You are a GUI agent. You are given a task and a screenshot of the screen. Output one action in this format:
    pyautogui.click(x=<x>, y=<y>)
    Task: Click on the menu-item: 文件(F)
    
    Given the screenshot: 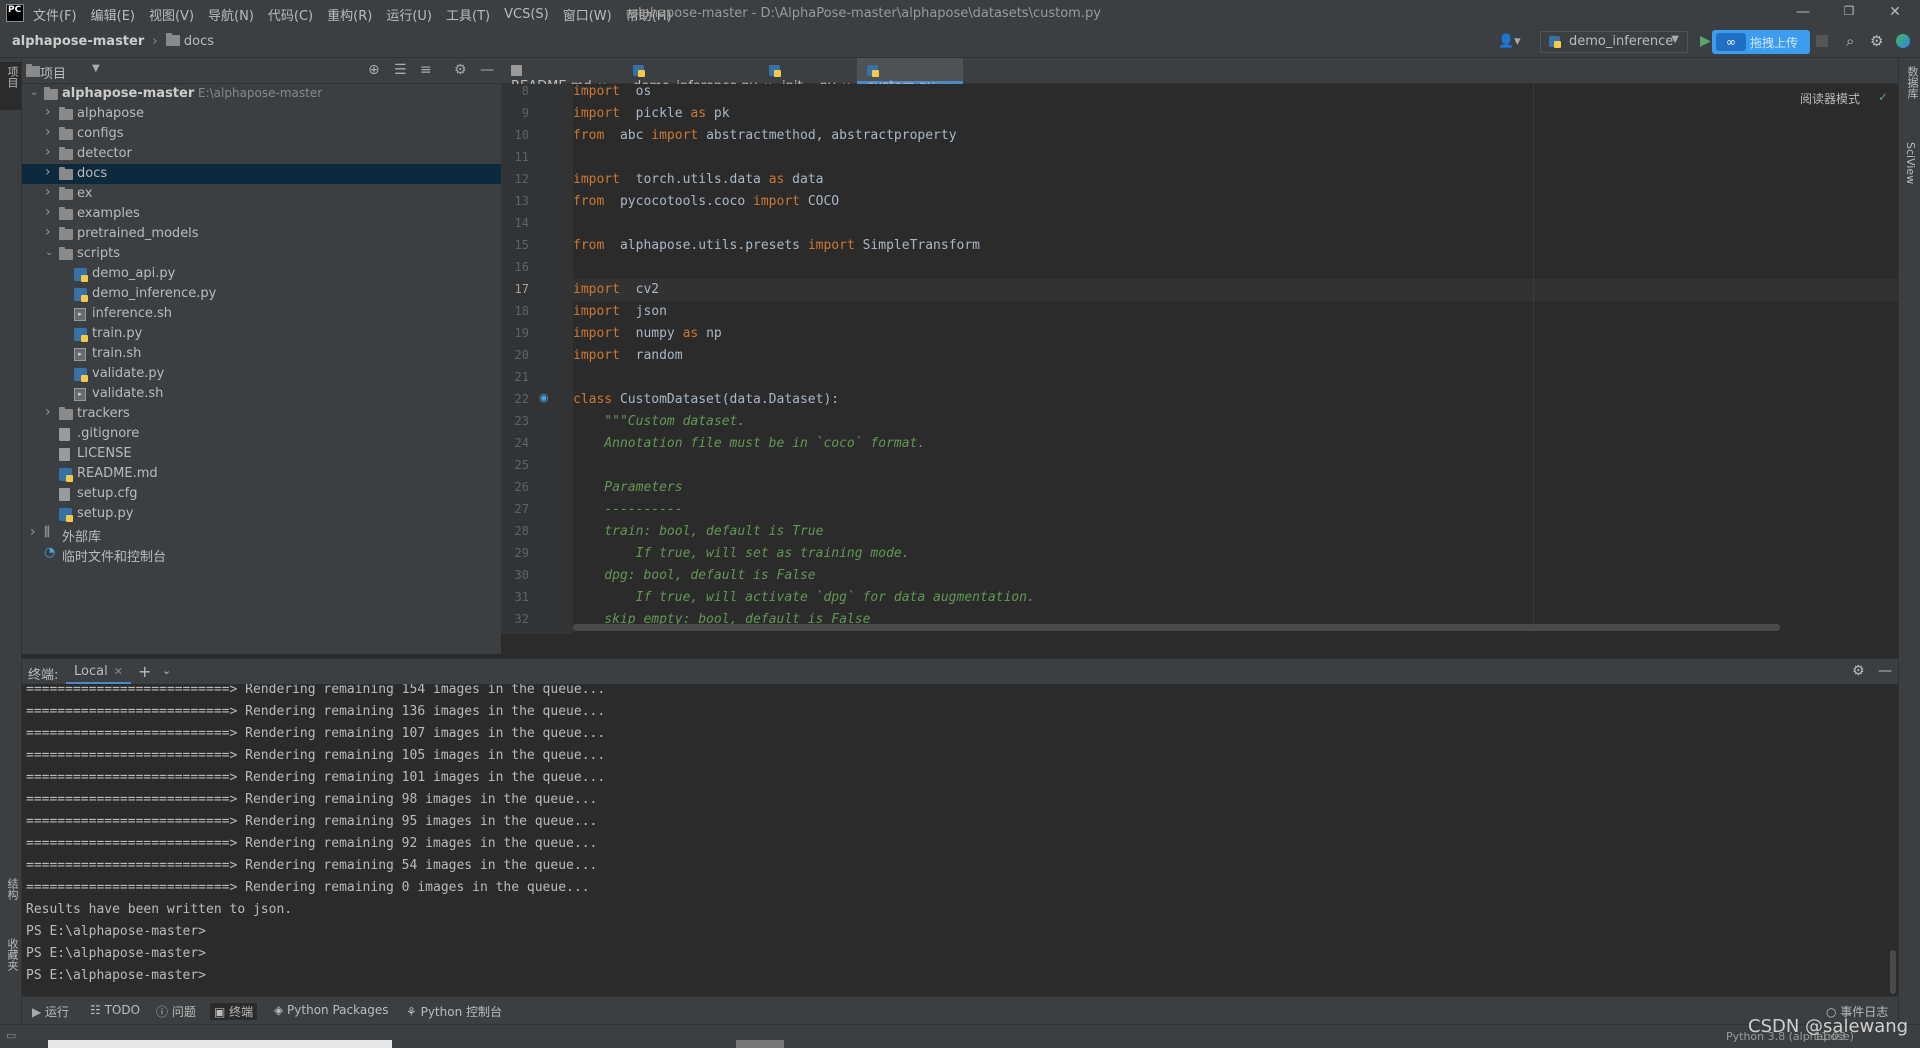 What is the action you would take?
    pyautogui.click(x=55, y=14)
    